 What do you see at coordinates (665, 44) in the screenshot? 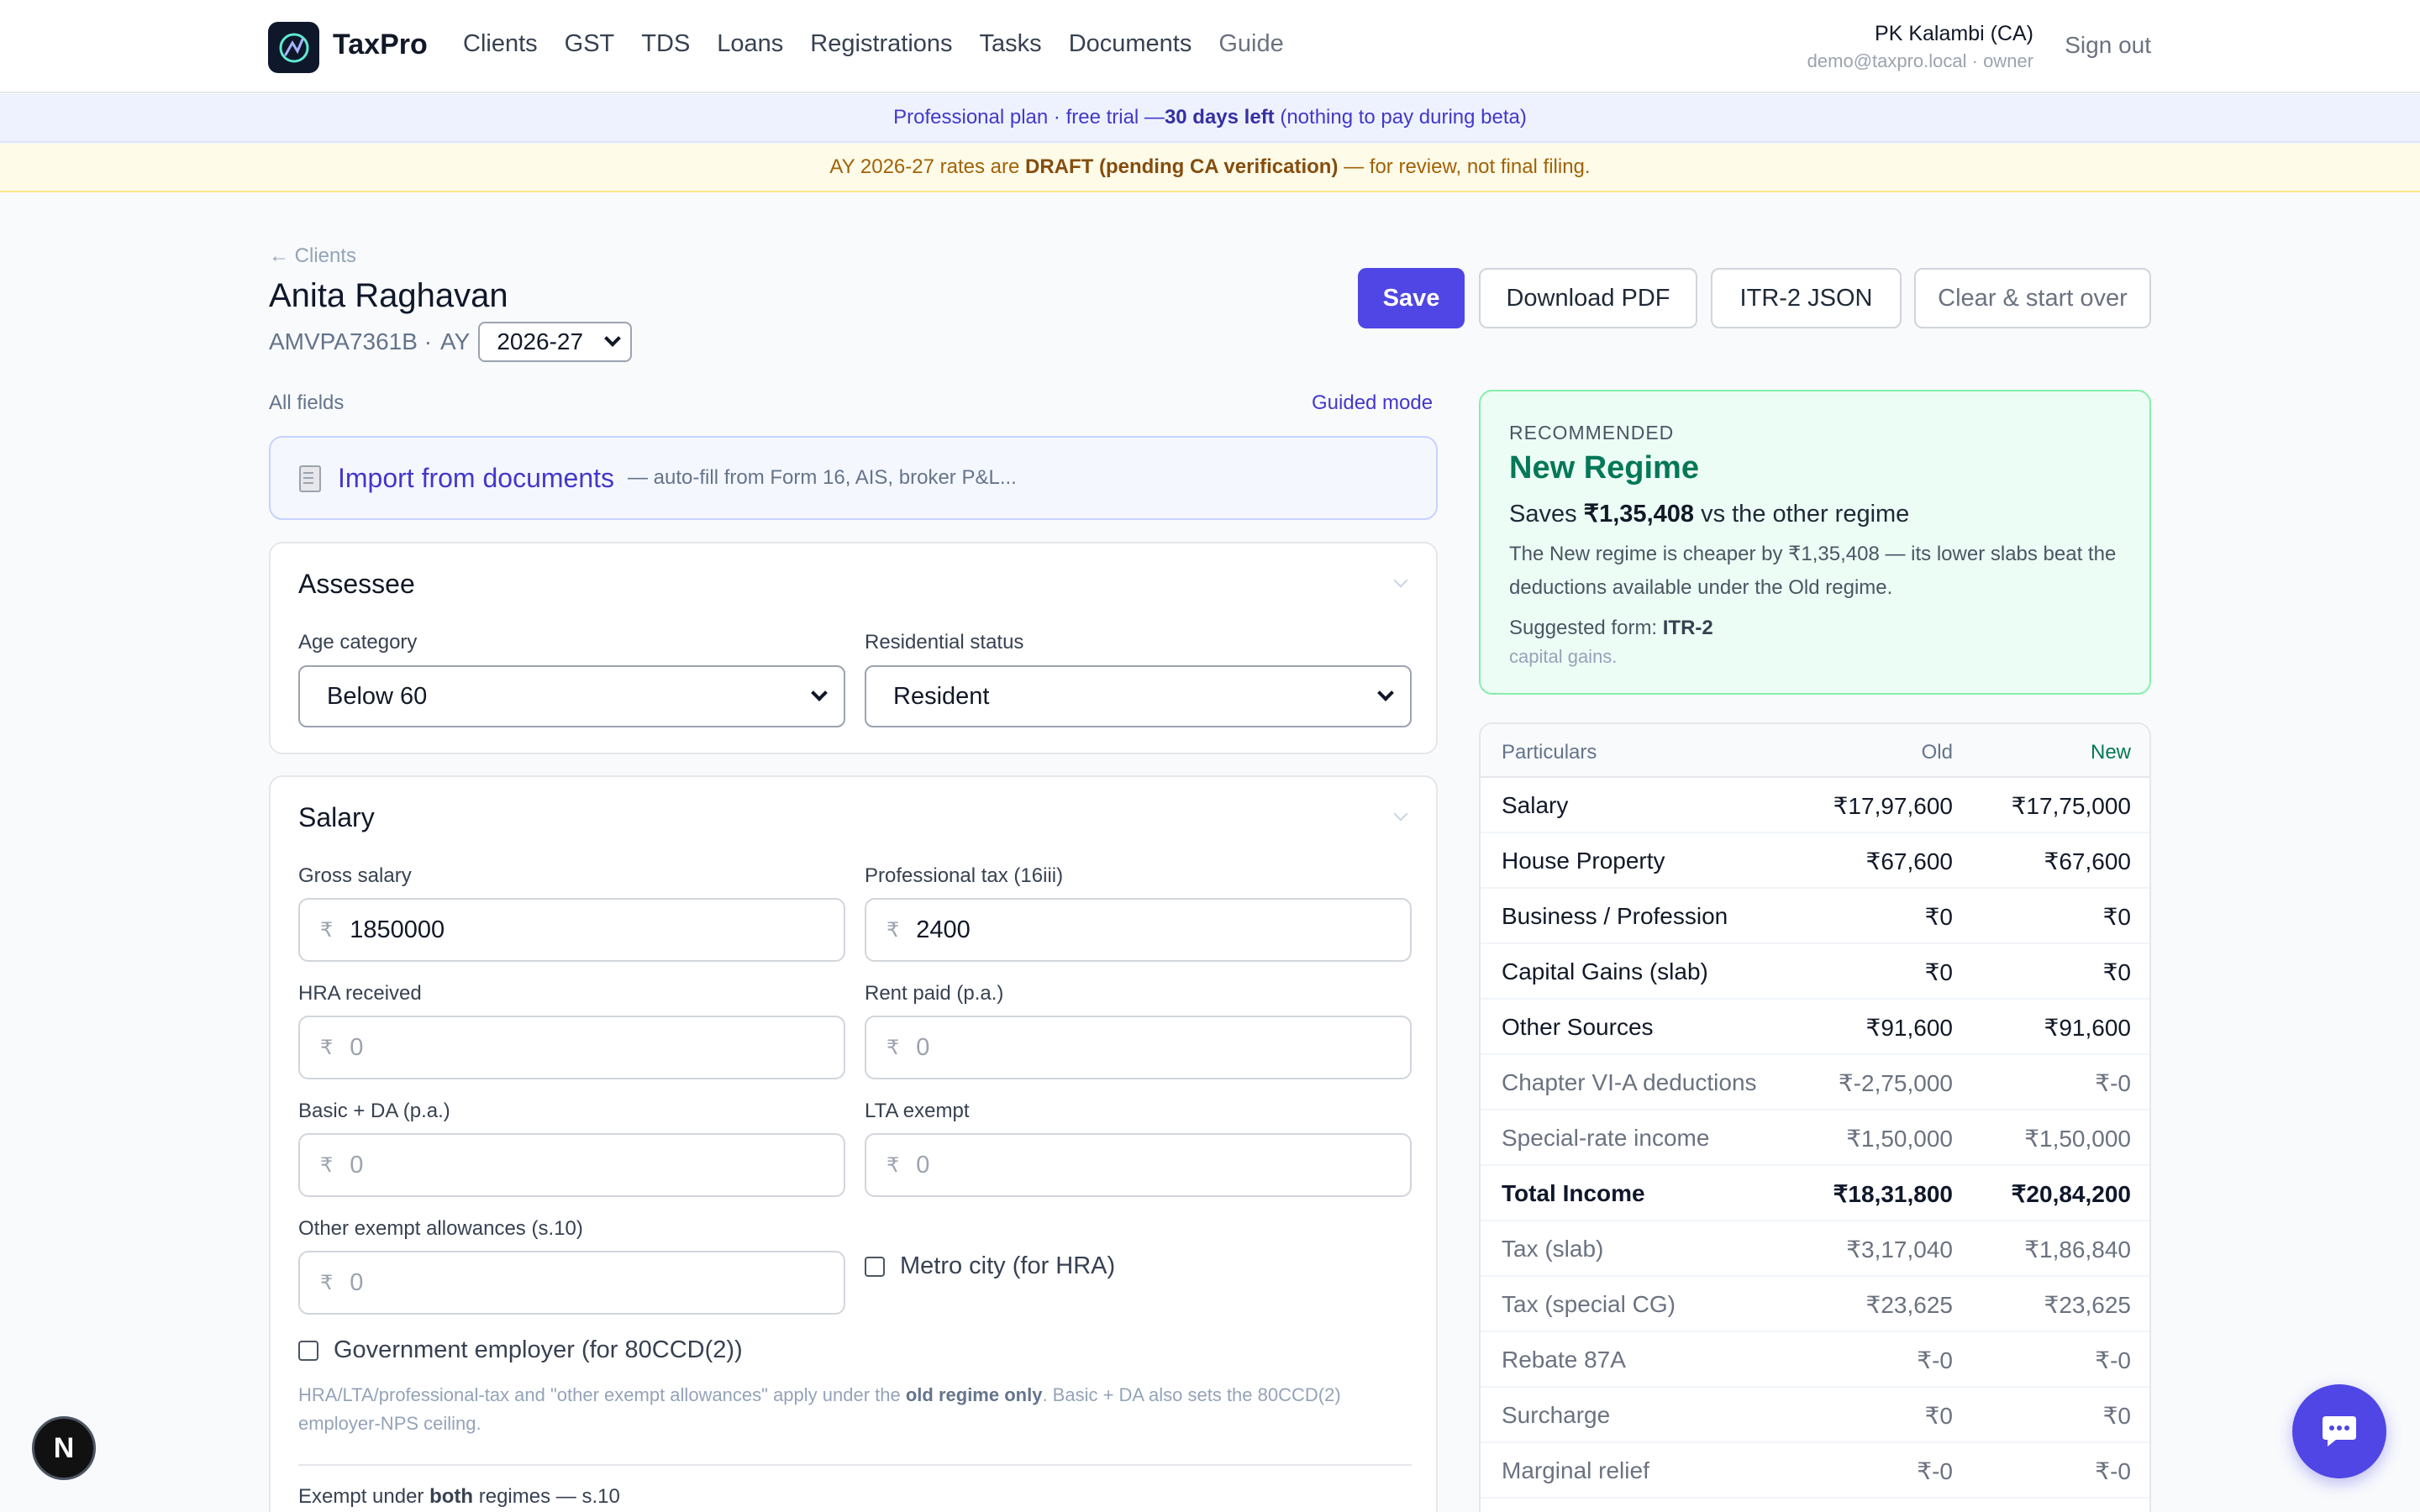
I see `nav-tds: TDS` at bounding box center [665, 44].